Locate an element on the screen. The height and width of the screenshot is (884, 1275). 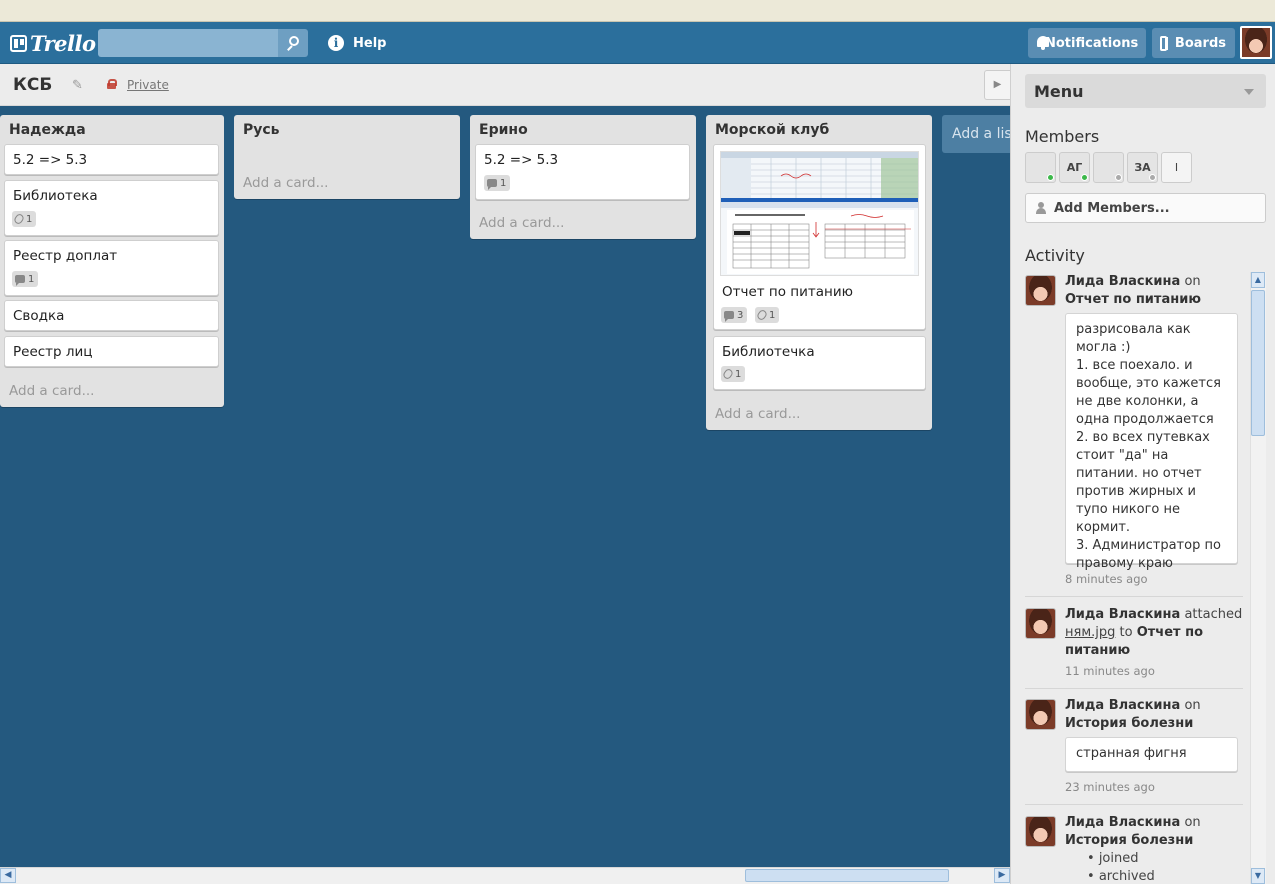
activity-entry: Лида Власкина on Отчет по питанию is located at coordinates (1155, 291).